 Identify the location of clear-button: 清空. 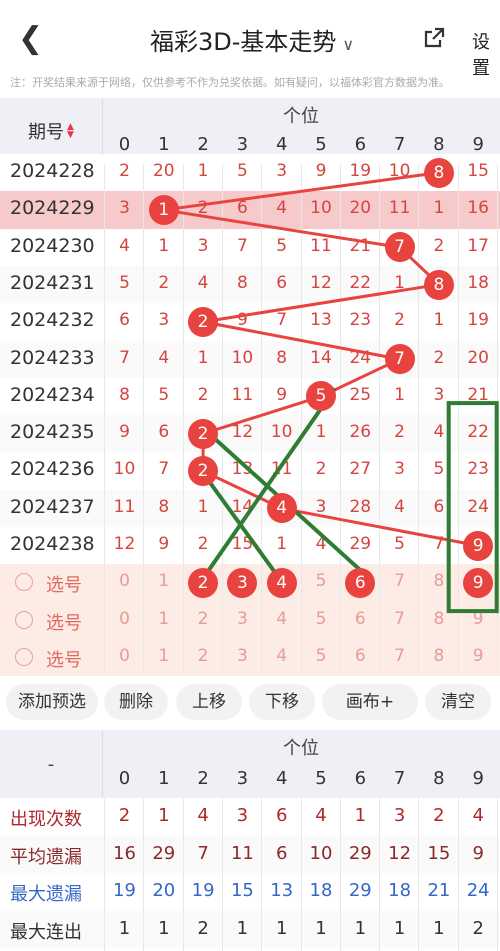
(458, 702).